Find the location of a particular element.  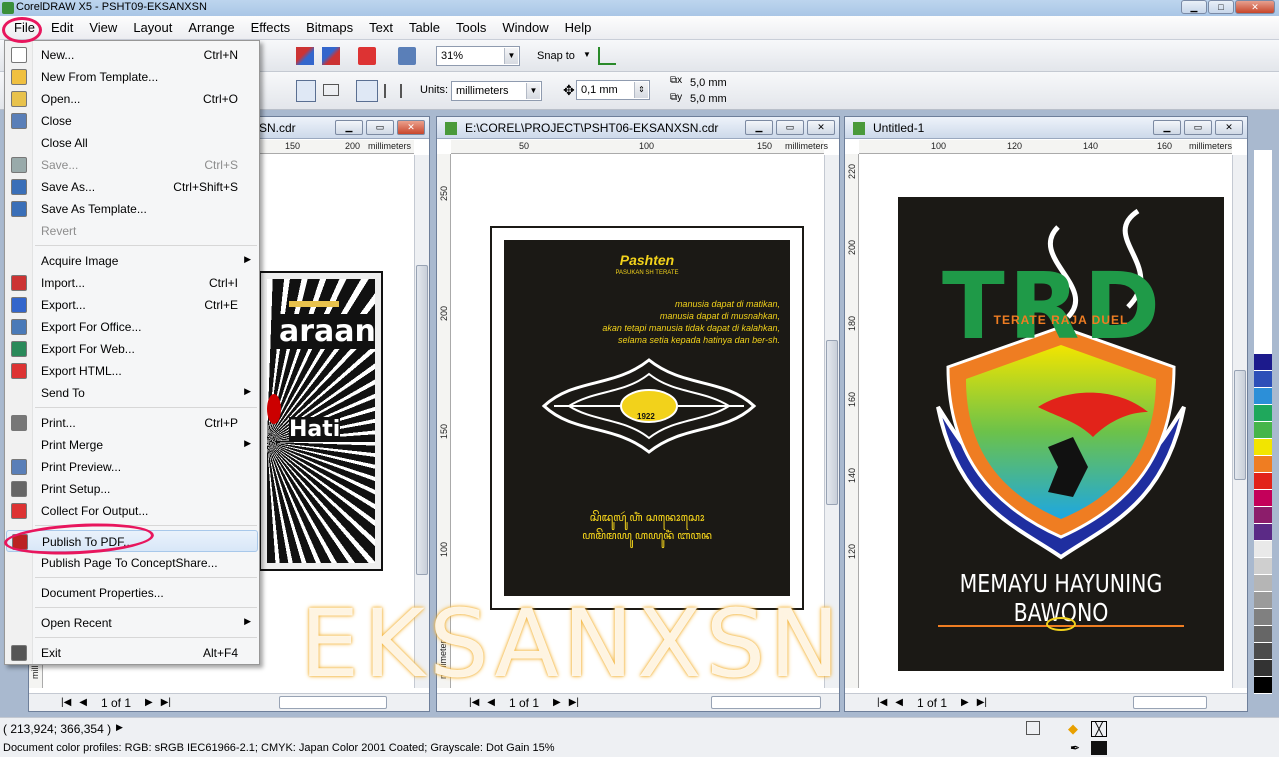

doc1-close-button: ✕ is located at coordinates (411, 127).